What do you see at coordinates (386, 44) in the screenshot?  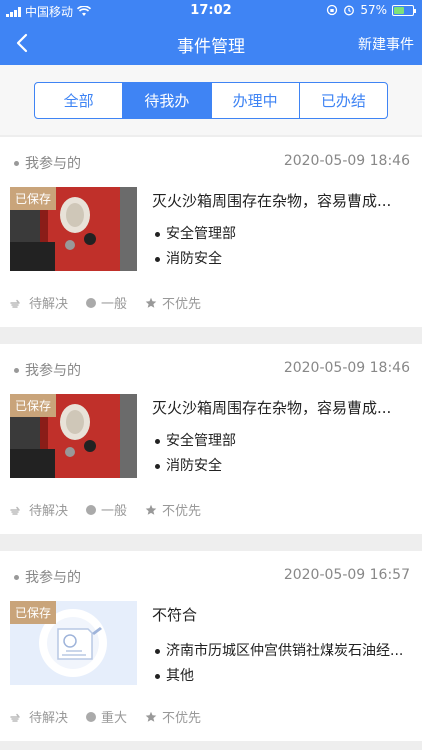 I see `new-event-button: 新建事件` at bounding box center [386, 44].